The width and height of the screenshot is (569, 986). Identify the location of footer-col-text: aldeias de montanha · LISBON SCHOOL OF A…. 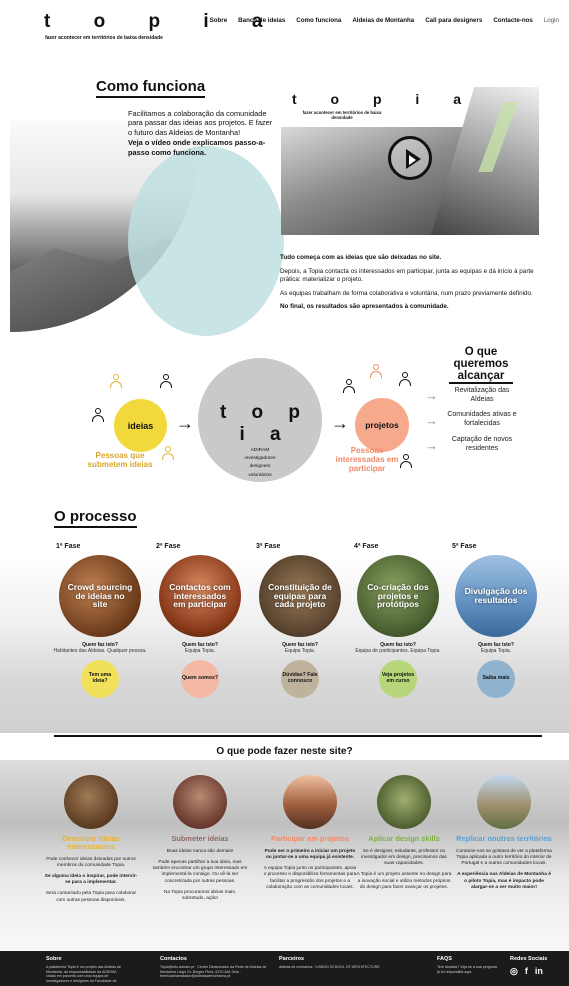
(329, 967).